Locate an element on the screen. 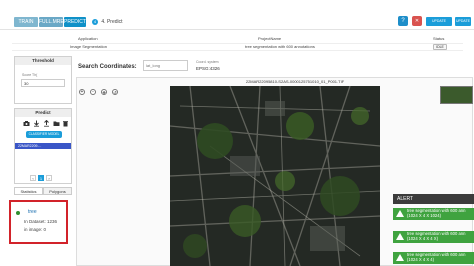 The height and width of the screenshot is (266, 474). alert-line2: (1024 X 4 X 4 X) is located at coordinates (422, 238).